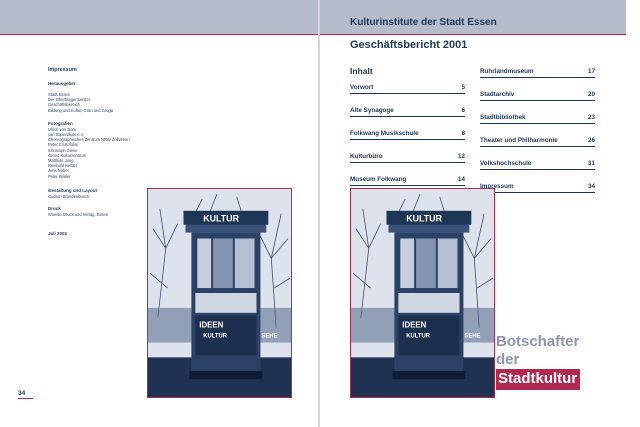  What do you see at coordinates (537, 158) in the screenshot?
I see `toc-entry: Volkshochschule 31` at bounding box center [537, 158].